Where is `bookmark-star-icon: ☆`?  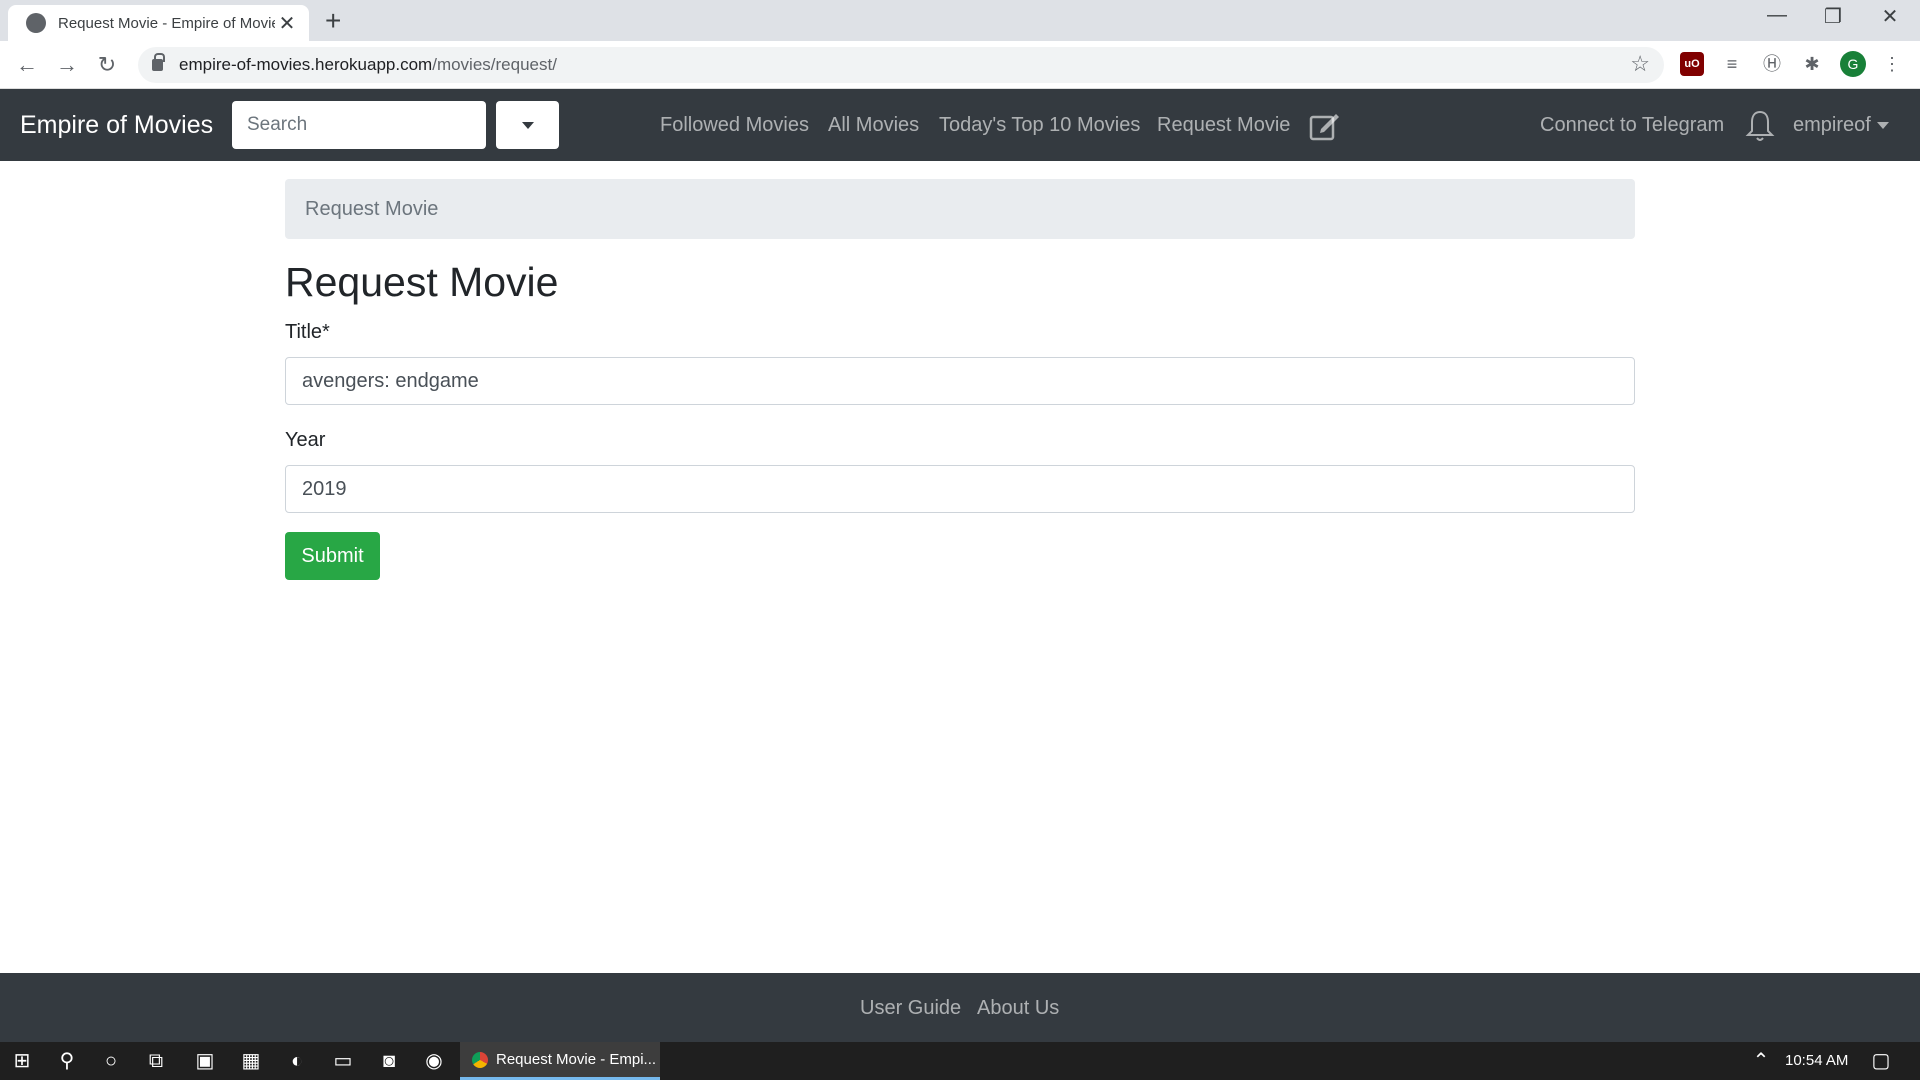
bookmark-star-icon: ☆ is located at coordinates (1640, 64).